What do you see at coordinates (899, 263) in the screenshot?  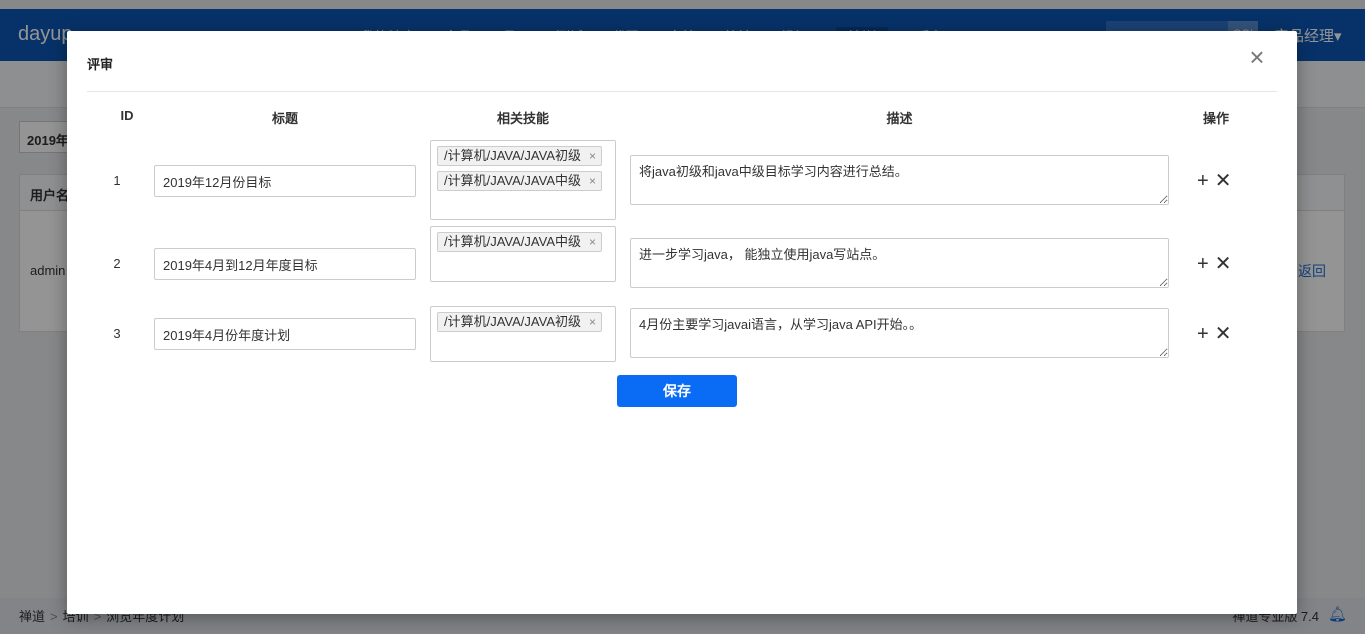 I see `description-textarea: 进一步学习java， 能独立使用java写站点。` at bounding box center [899, 263].